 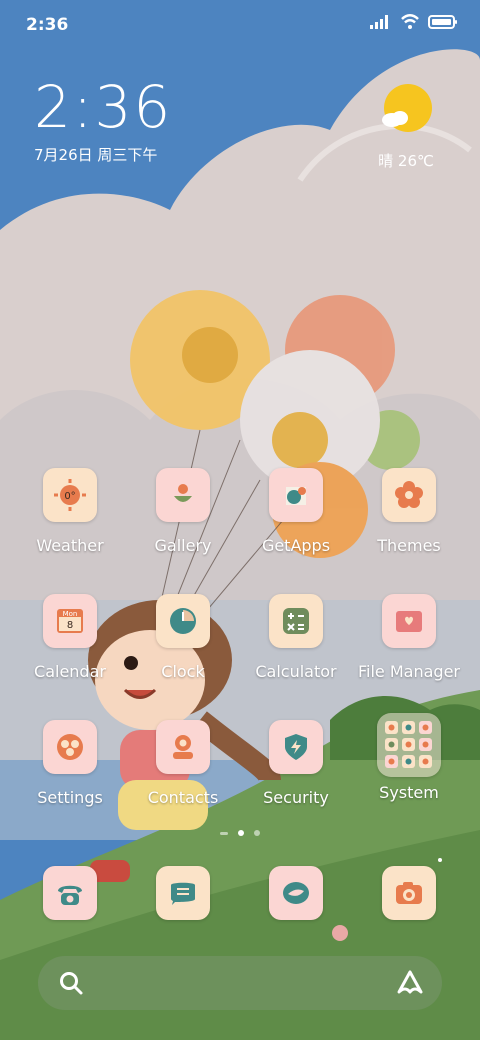 What do you see at coordinates (183, 621) in the screenshot?
I see `clock-icon` at bounding box center [183, 621].